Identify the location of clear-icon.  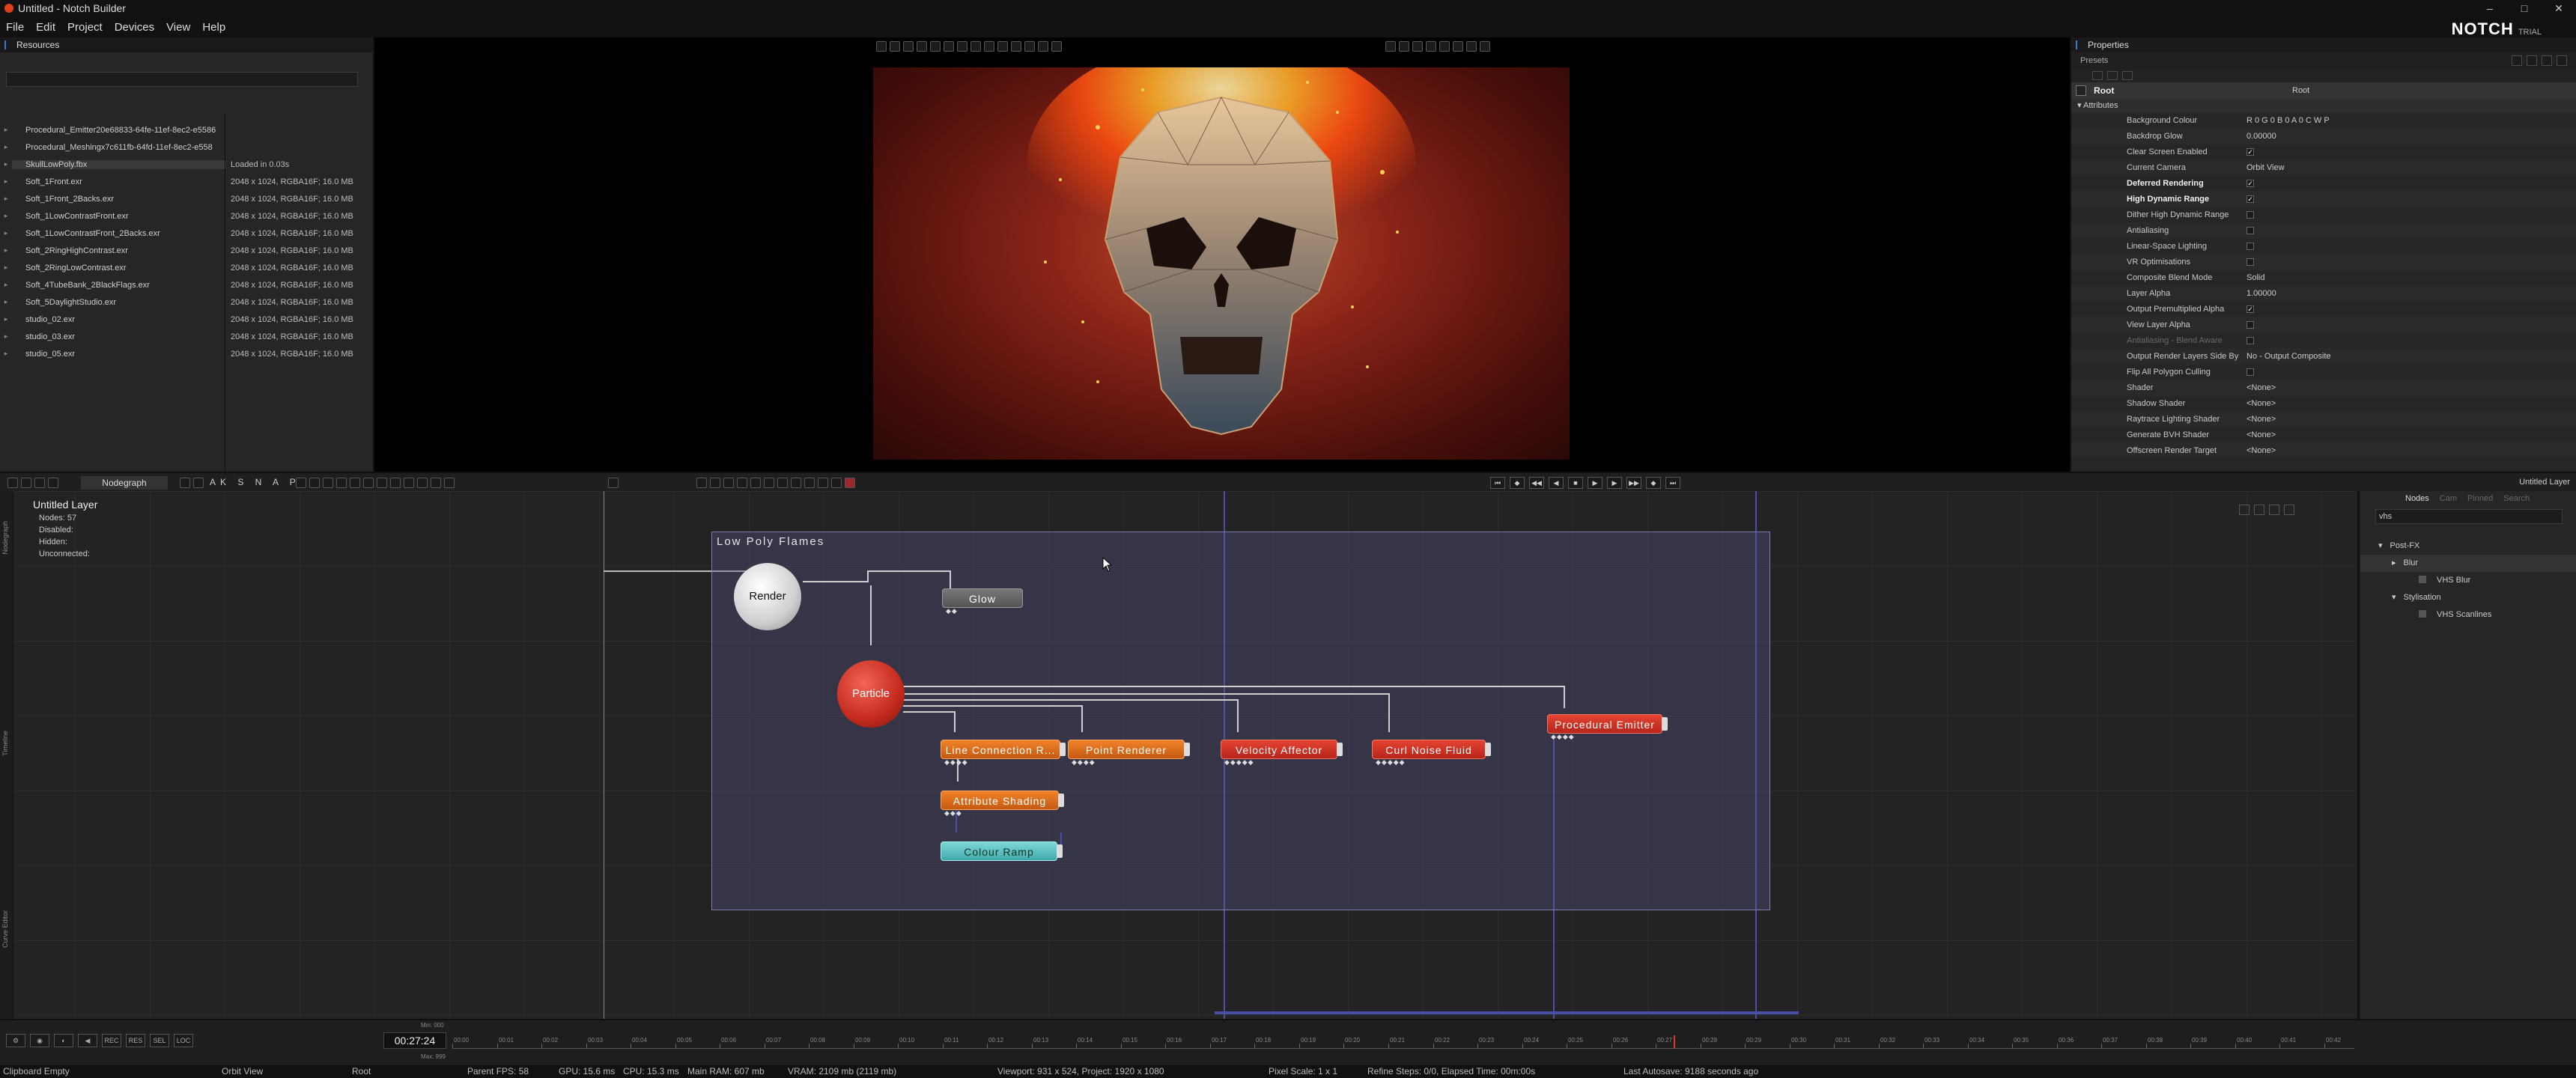
(2127, 75).